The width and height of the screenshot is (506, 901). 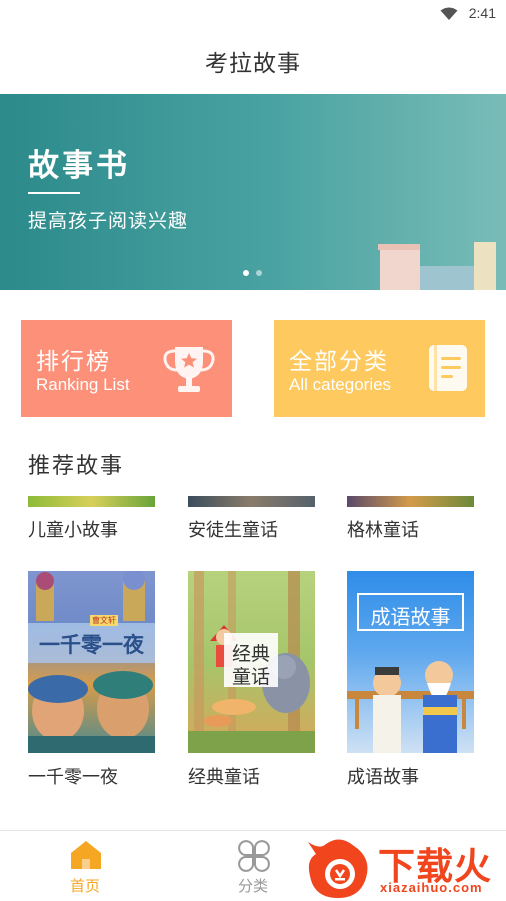 I want to click on cover-illustration, so click(x=91, y=662).